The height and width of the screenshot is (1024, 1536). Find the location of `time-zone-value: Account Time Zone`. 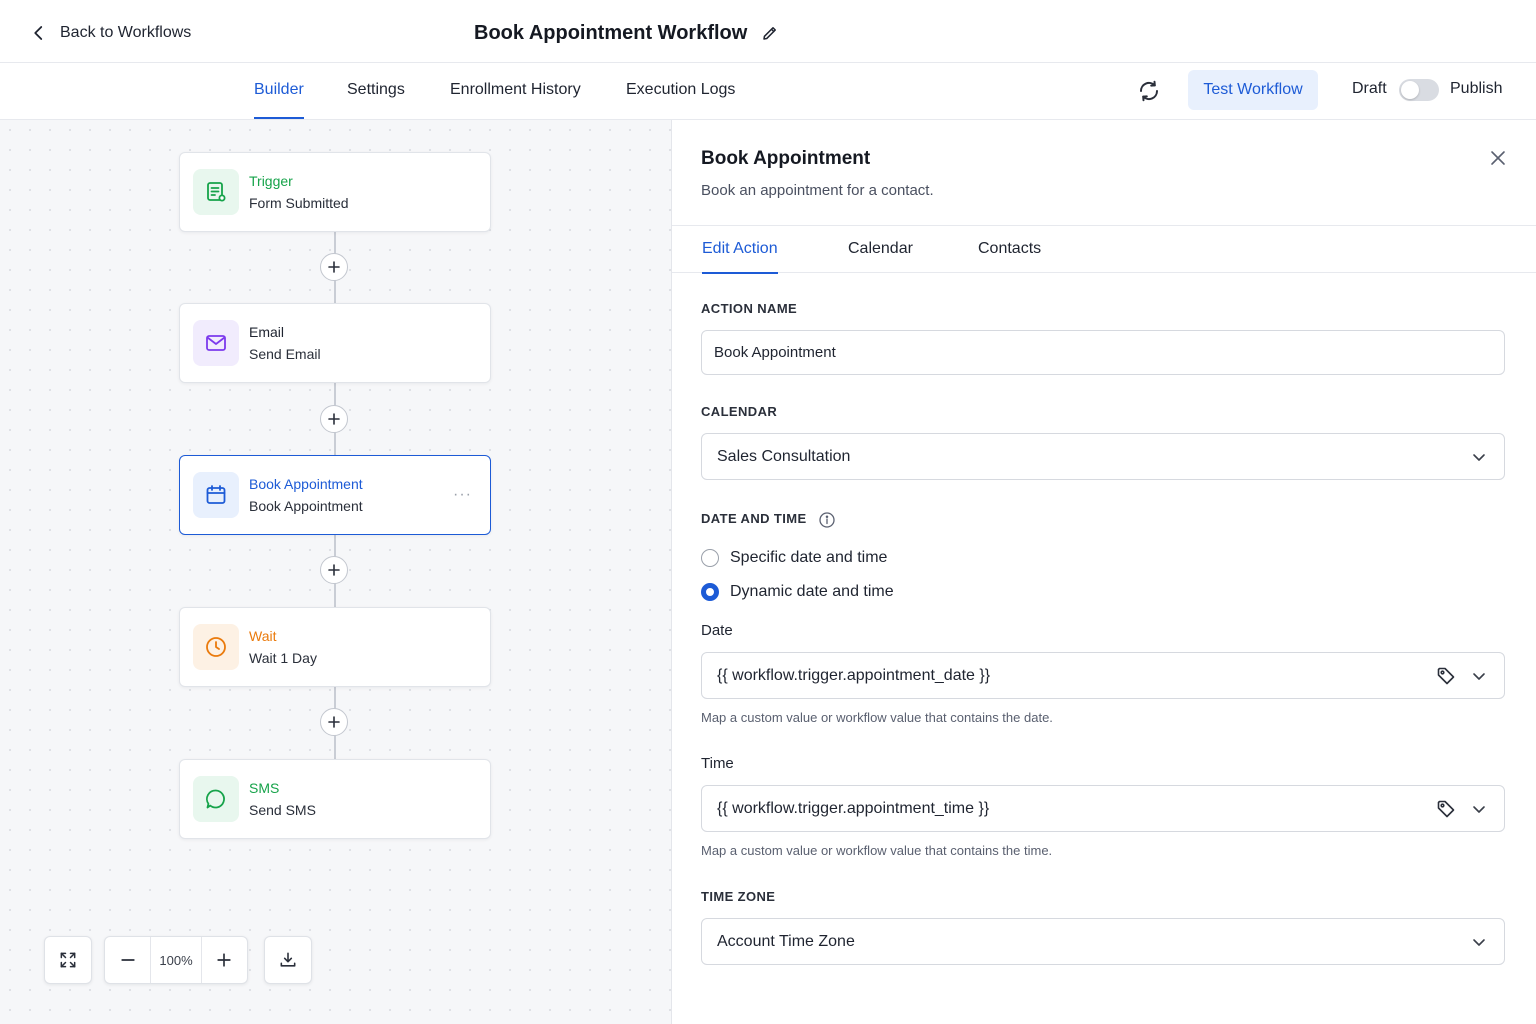

time-zone-value: Account Time Zone is located at coordinates (786, 941).